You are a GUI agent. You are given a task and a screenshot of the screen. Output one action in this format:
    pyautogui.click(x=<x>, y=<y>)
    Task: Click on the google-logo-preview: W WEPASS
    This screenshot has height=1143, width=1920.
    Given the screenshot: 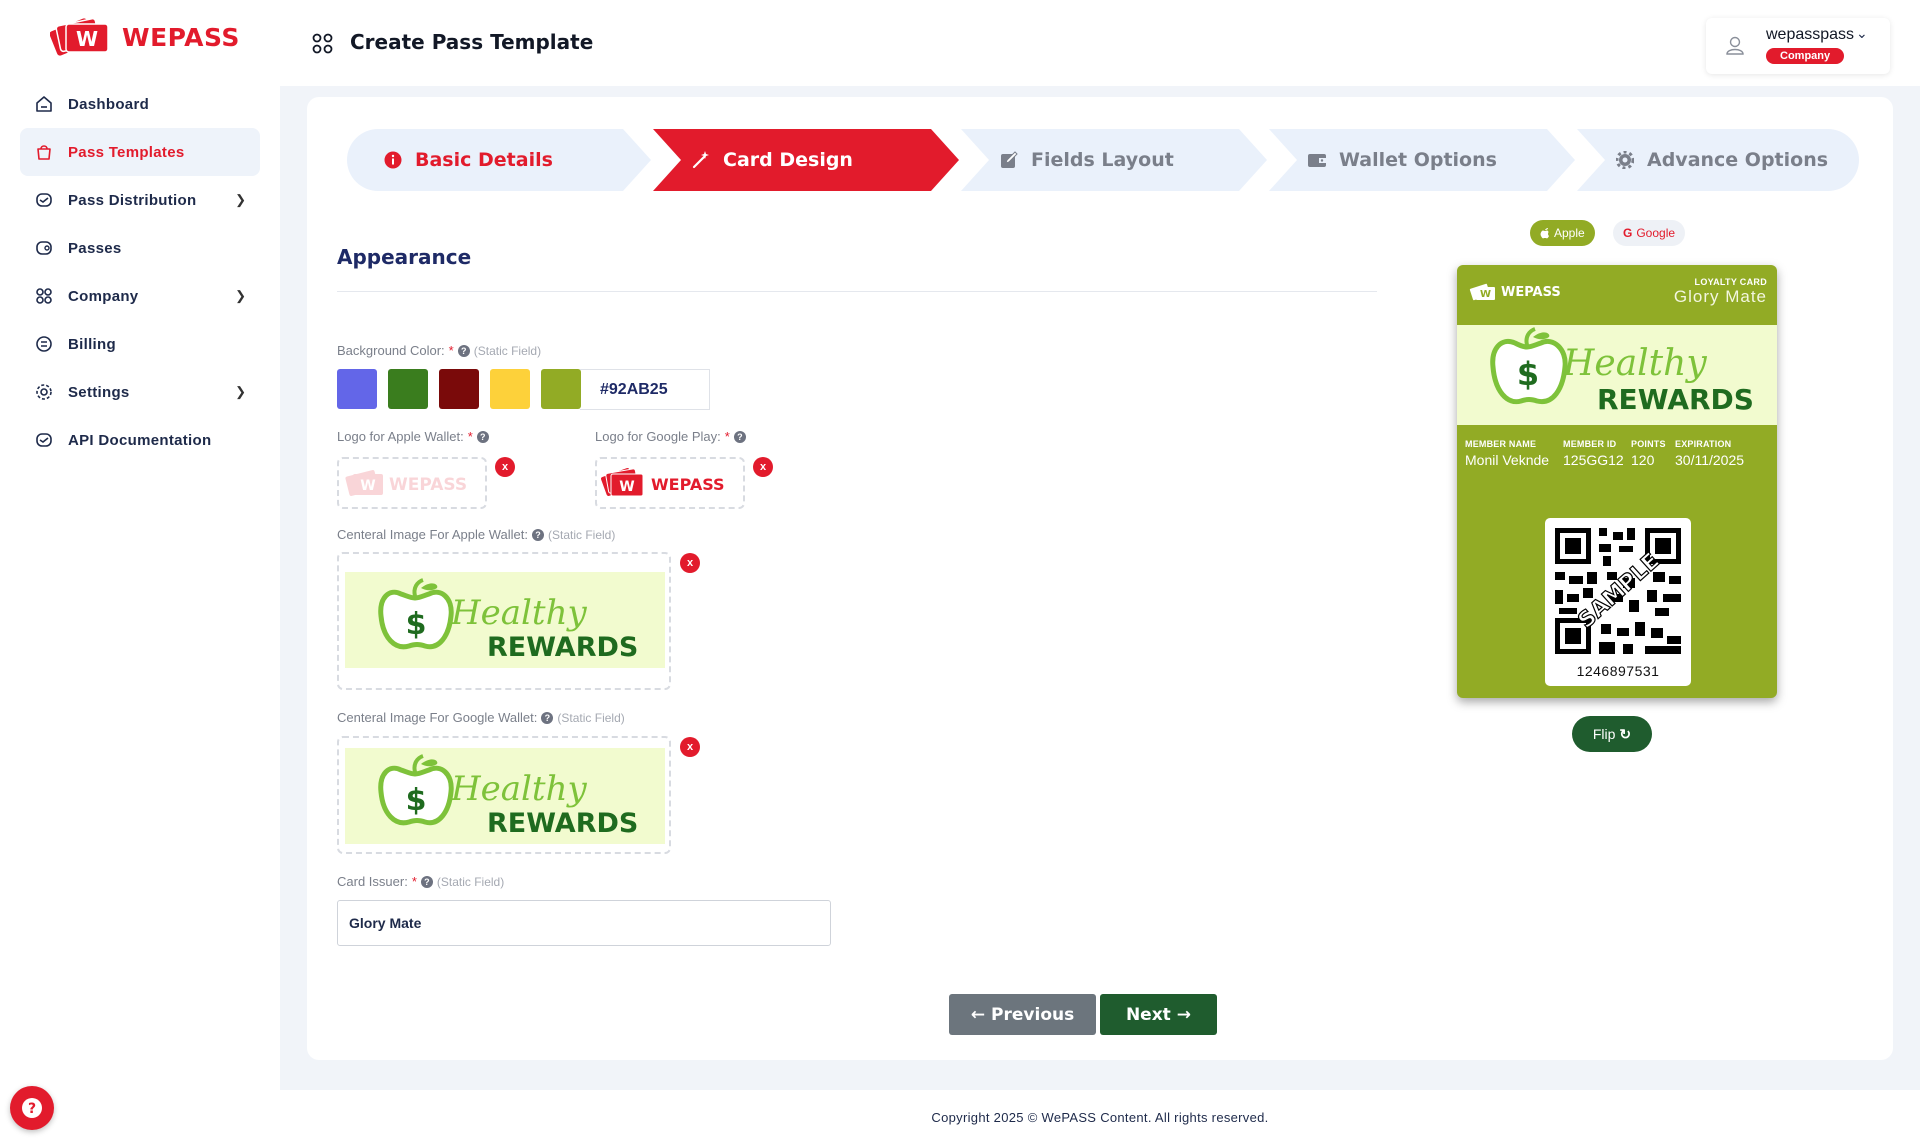 What is the action you would take?
    pyautogui.click(x=663, y=482)
    